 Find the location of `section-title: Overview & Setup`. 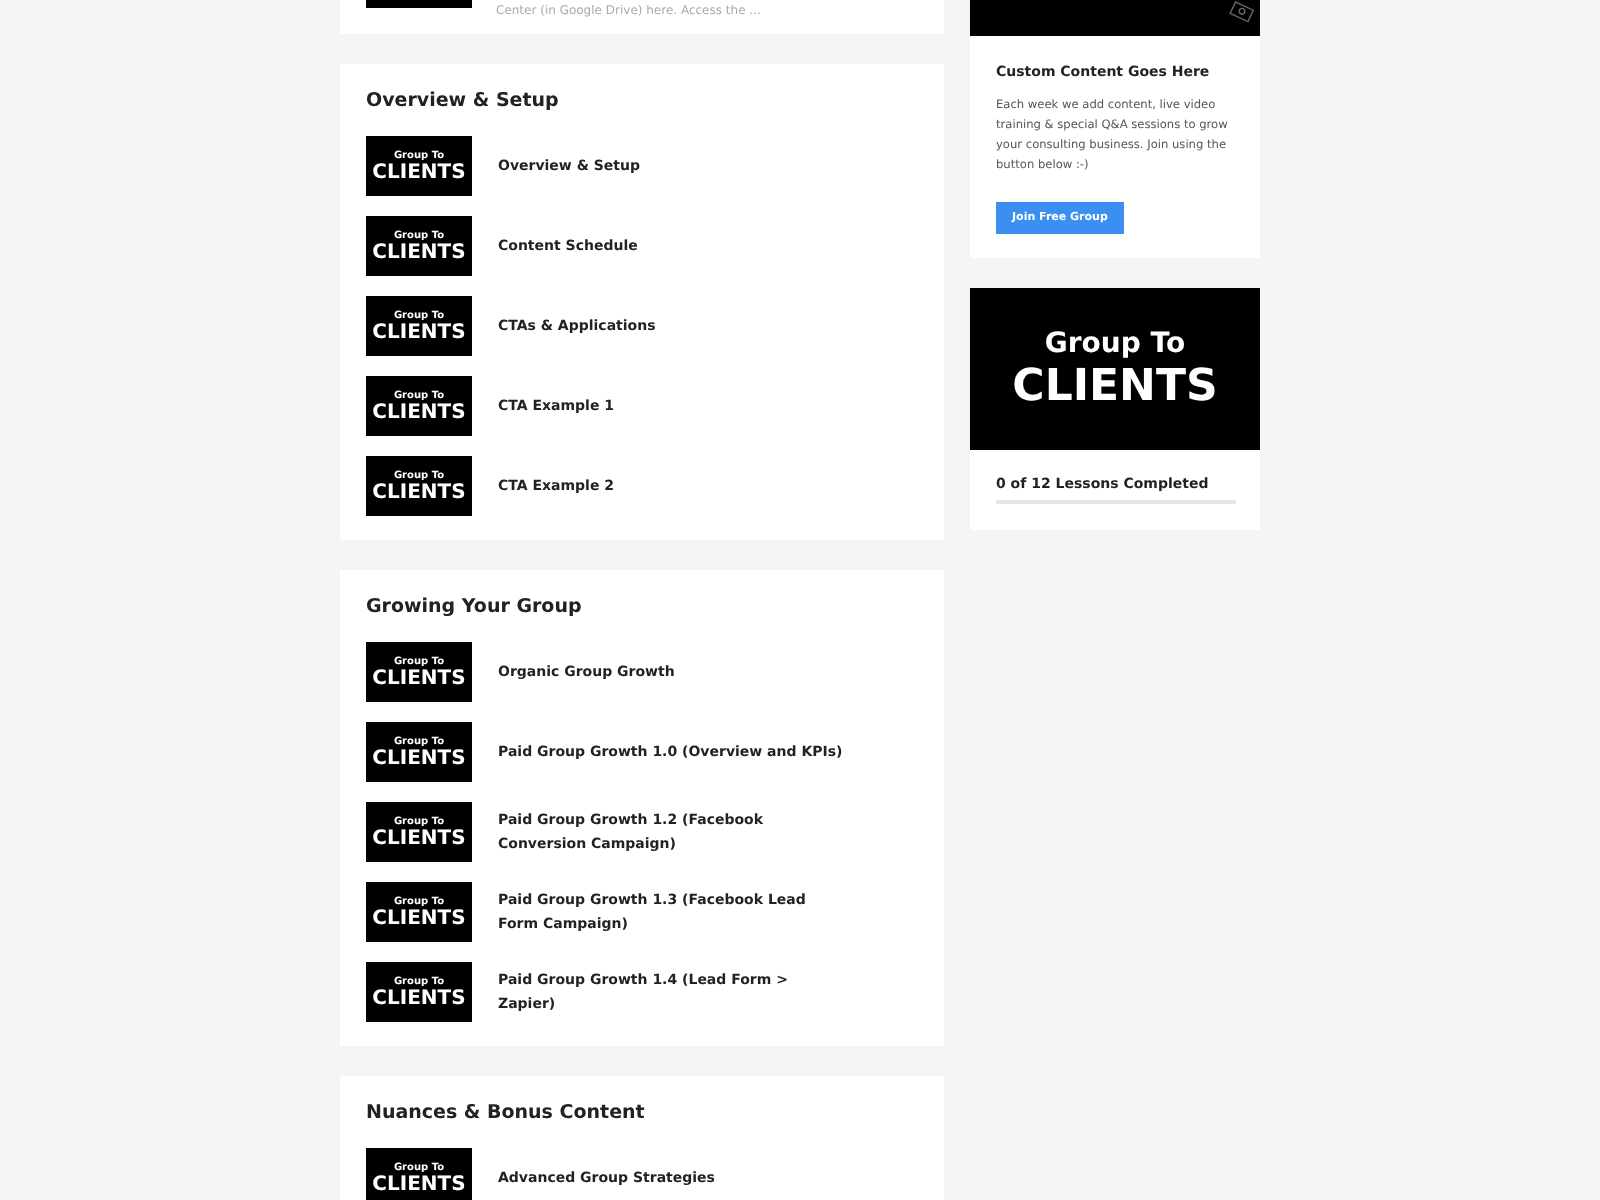

section-title: Overview & Setup is located at coordinates (463, 101).